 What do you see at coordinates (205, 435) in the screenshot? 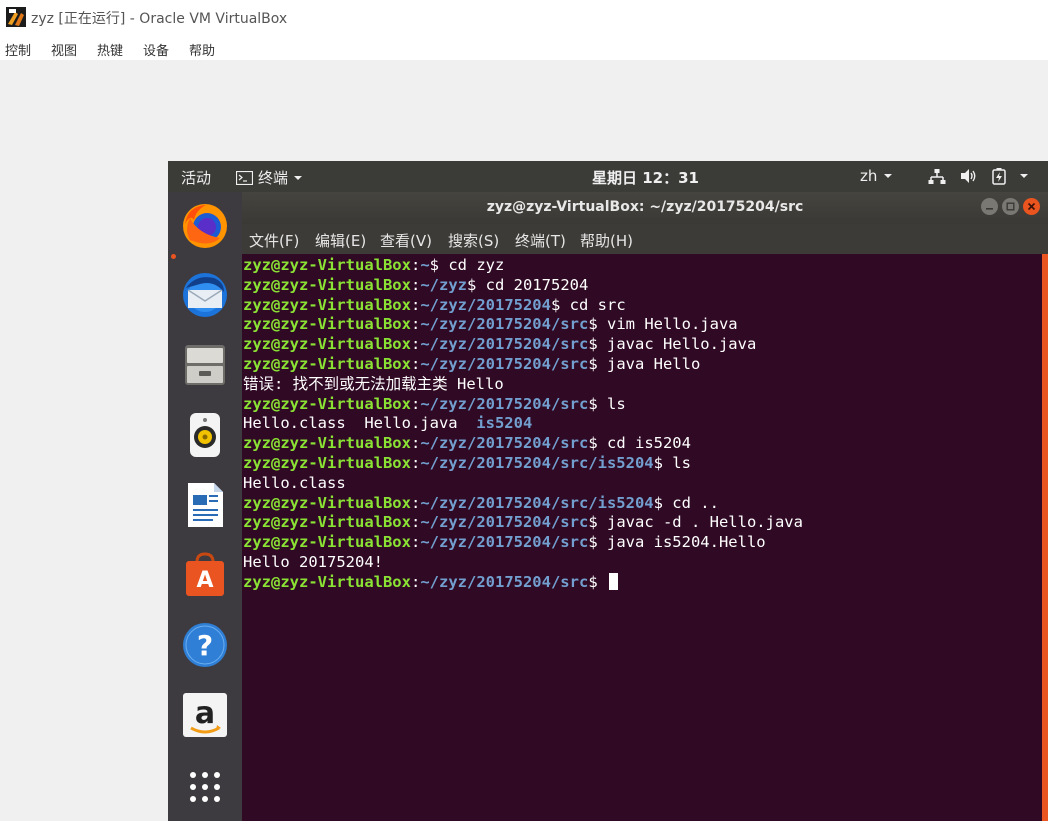
I see `rhythmbox-icon` at bounding box center [205, 435].